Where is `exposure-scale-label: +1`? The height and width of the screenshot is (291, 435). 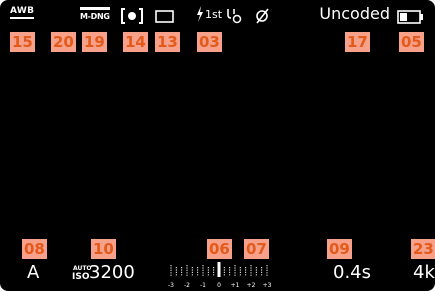 exposure-scale-label: +1 is located at coordinates (235, 285).